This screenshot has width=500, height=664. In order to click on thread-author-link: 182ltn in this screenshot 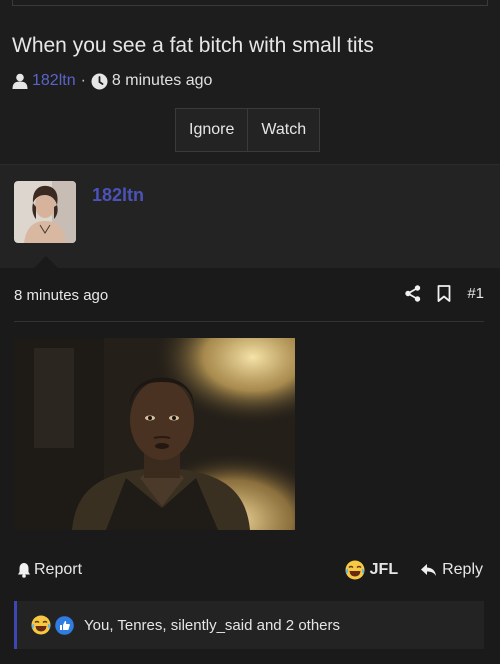, I will do `click(54, 81)`.